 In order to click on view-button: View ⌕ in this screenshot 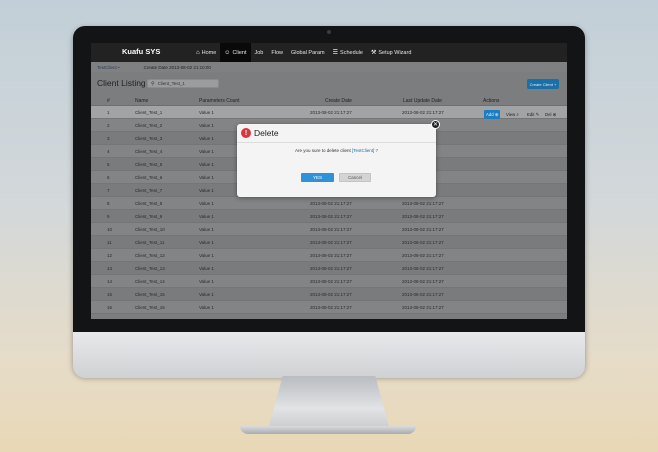, I will do `click(512, 114)`.